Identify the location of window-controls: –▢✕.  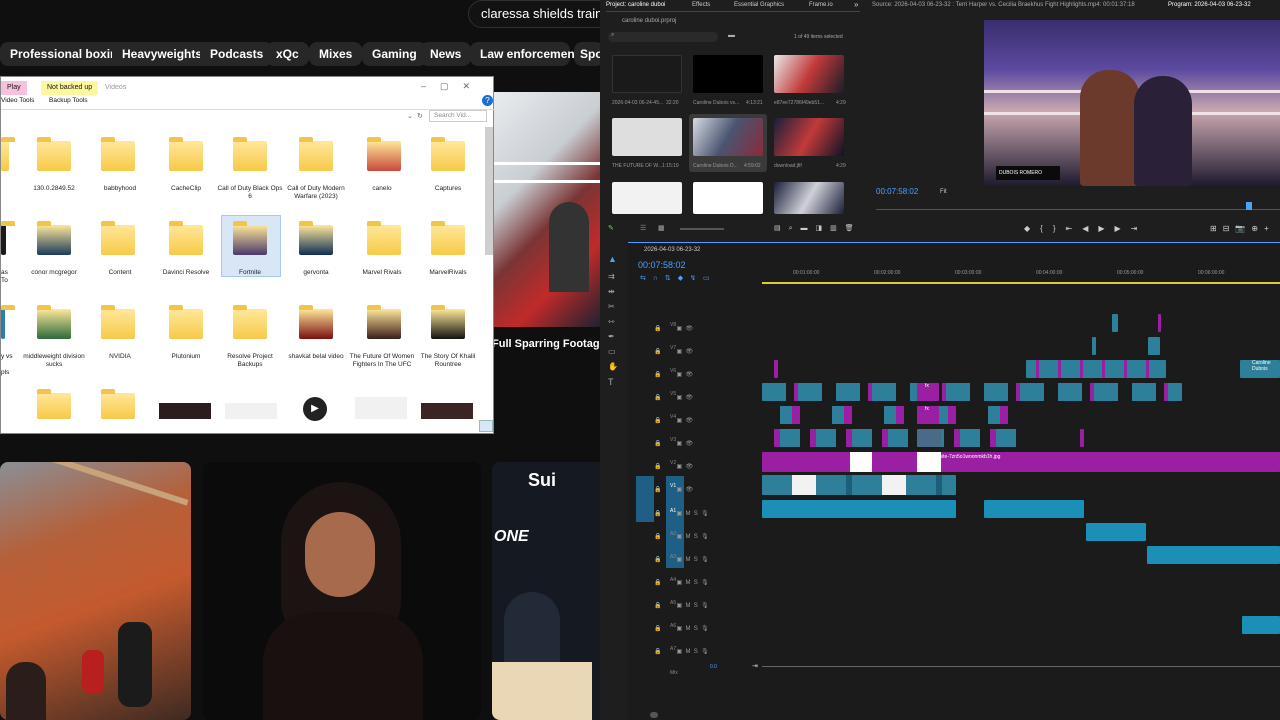
(452, 86).